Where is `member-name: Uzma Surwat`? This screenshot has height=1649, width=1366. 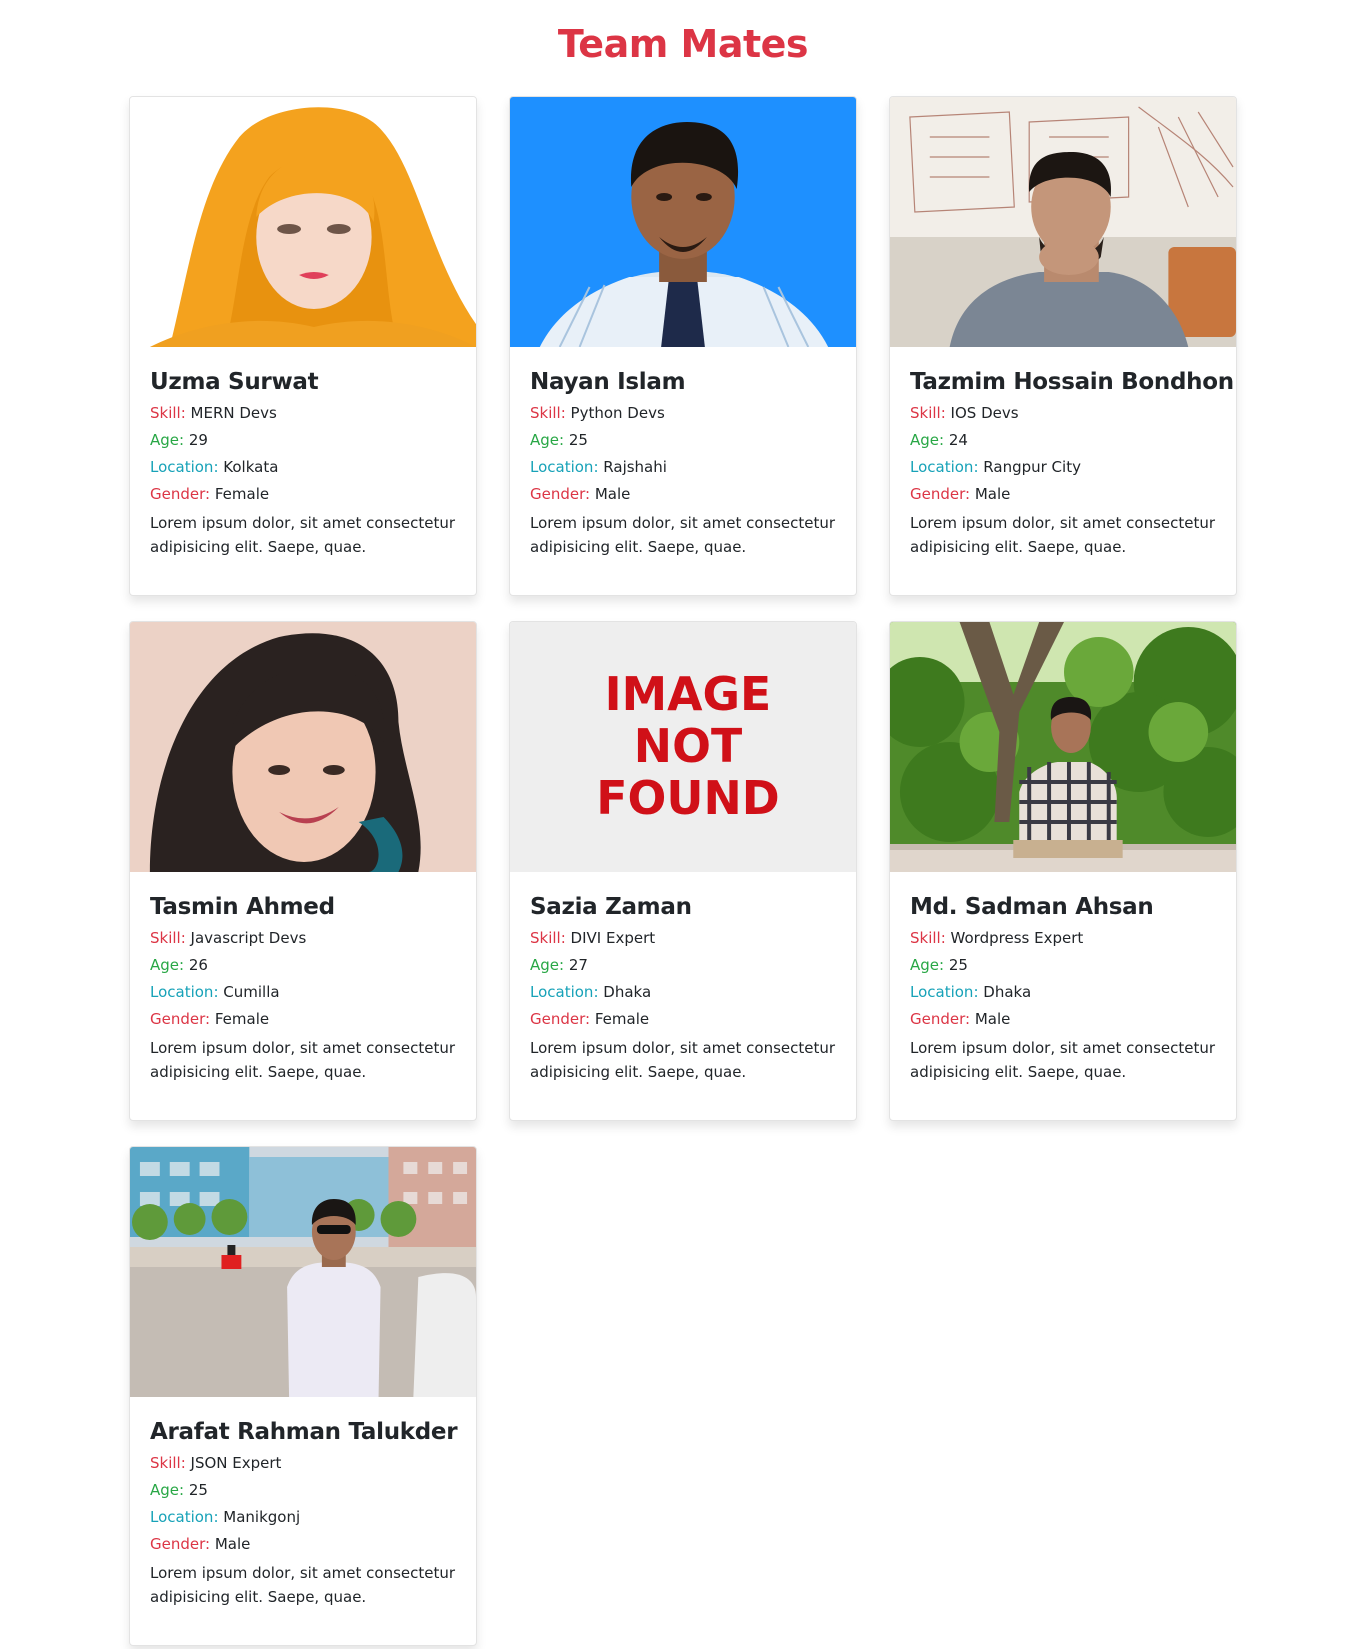
member-name: Uzma Surwat is located at coordinates (234, 382).